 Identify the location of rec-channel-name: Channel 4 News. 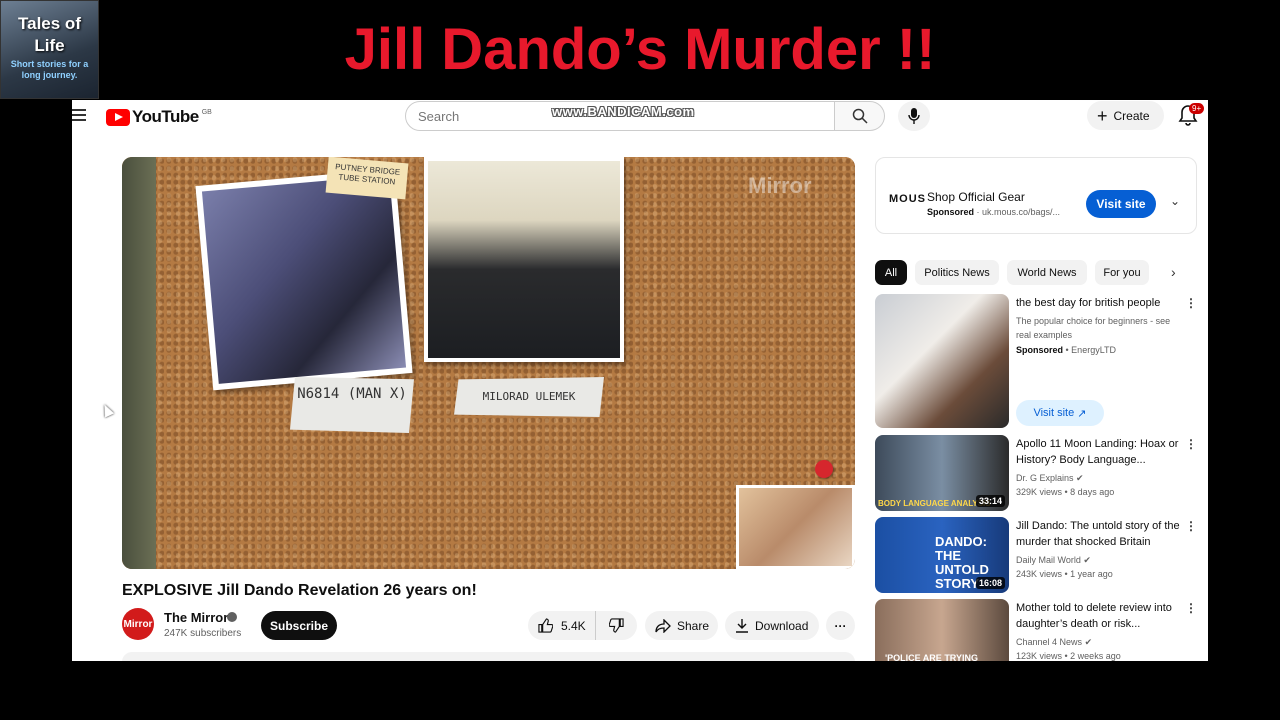
(1049, 642).